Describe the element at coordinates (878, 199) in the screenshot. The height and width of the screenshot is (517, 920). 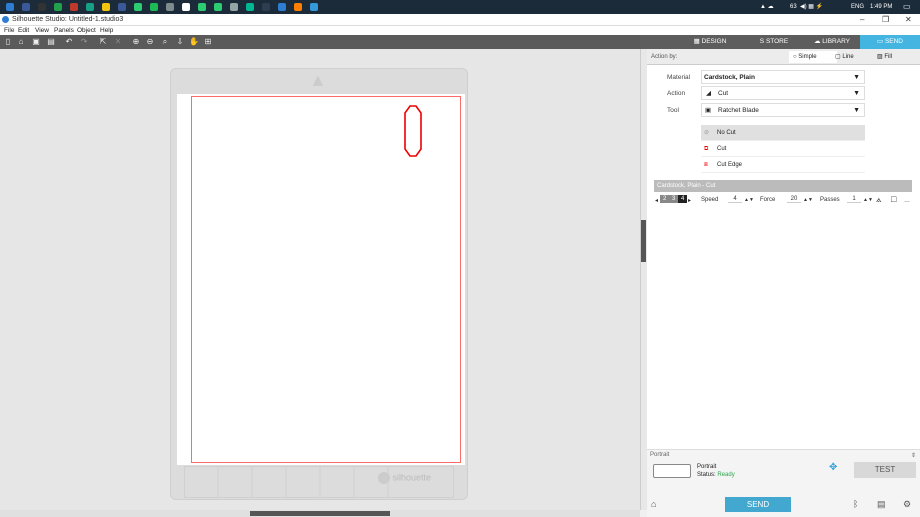
I see `blade-depth-icon: ⟑` at that location.